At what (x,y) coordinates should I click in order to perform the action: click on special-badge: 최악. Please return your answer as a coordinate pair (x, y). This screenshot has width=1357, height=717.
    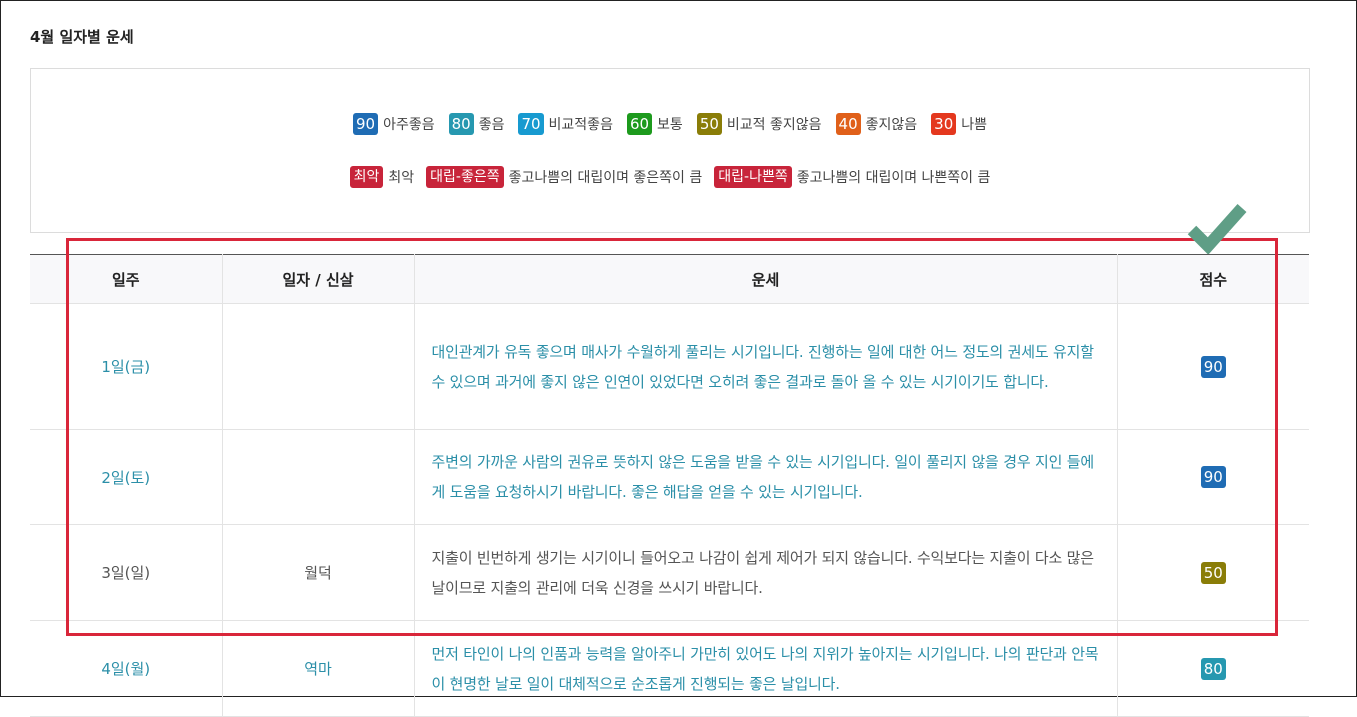
    Looking at the image, I should click on (366, 177).